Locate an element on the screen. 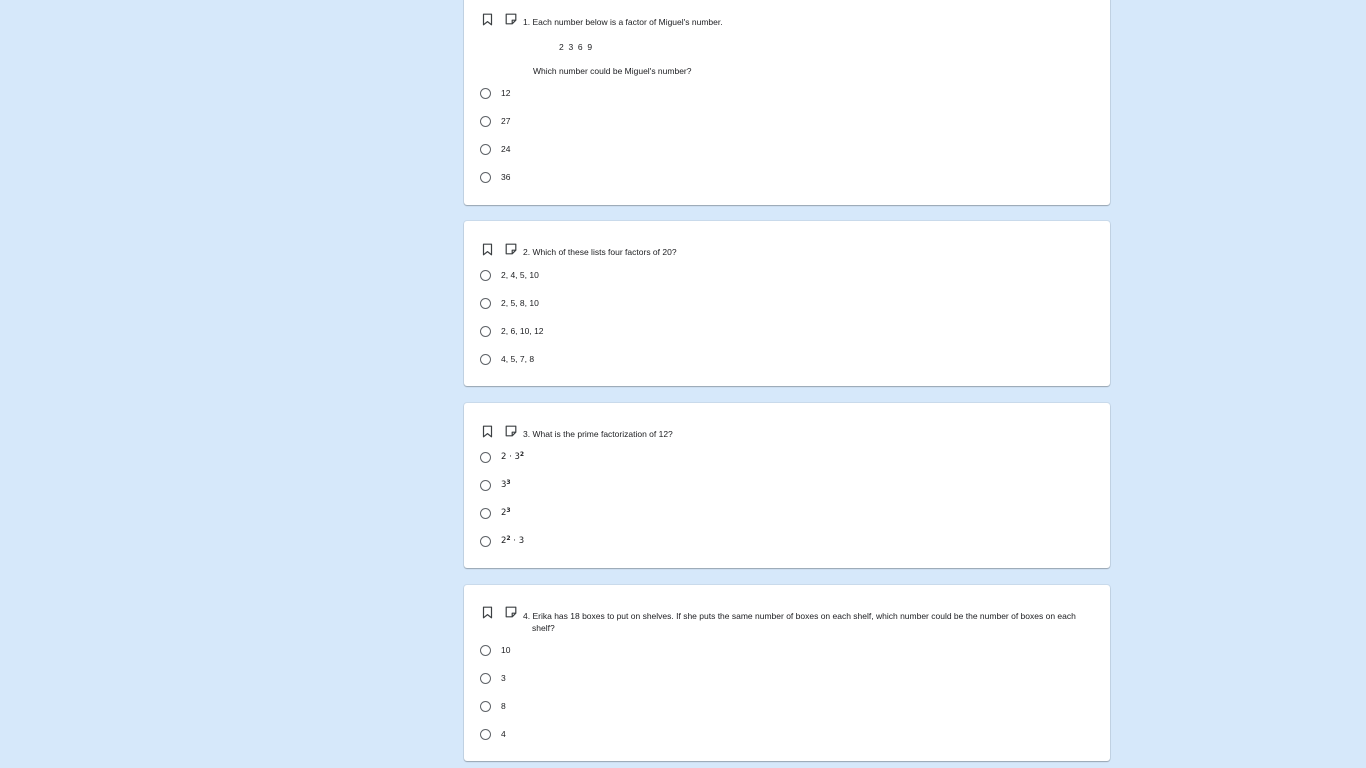  answer-option: 23 is located at coordinates (630, 515).